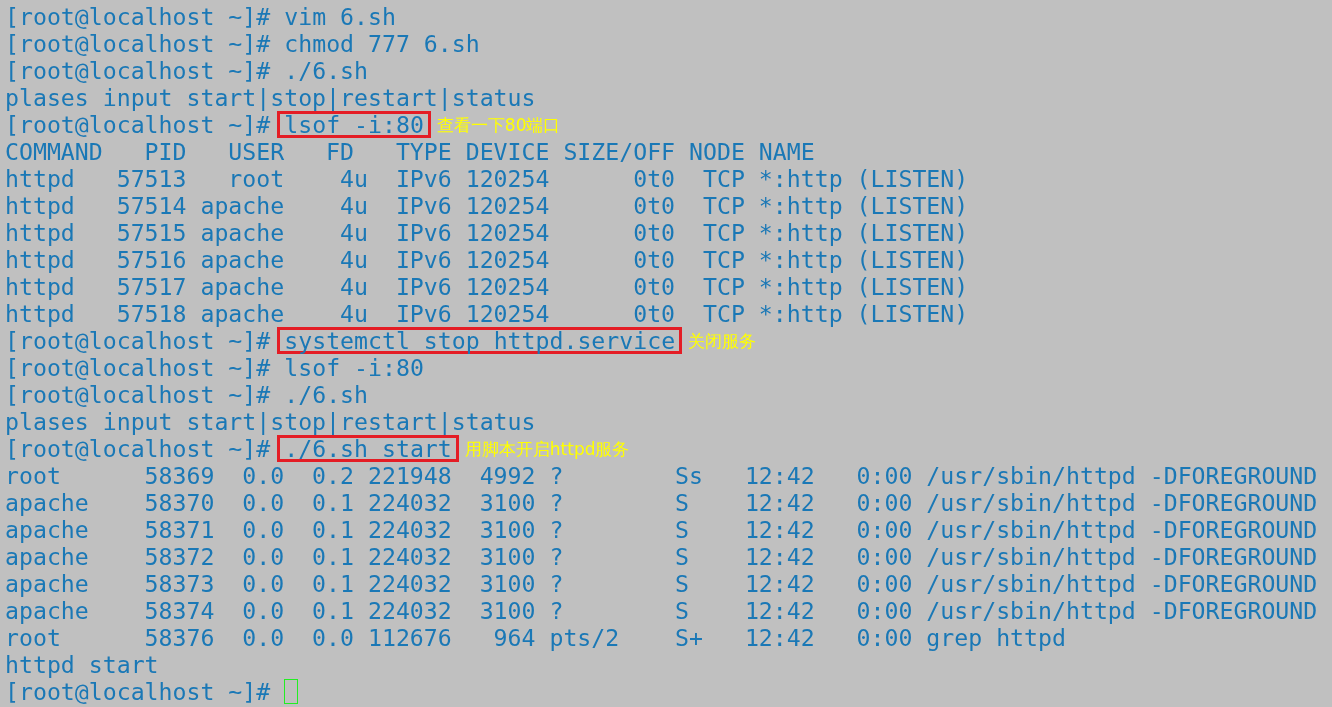  Describe the element at coordinates (661, 583) in the screenshot. I see `output-line: apache 58373 0.0 0.1 224032 3100 ? S 12:42 0:00 /usr/sbin/httpd -DFOREGROUND` at that location.